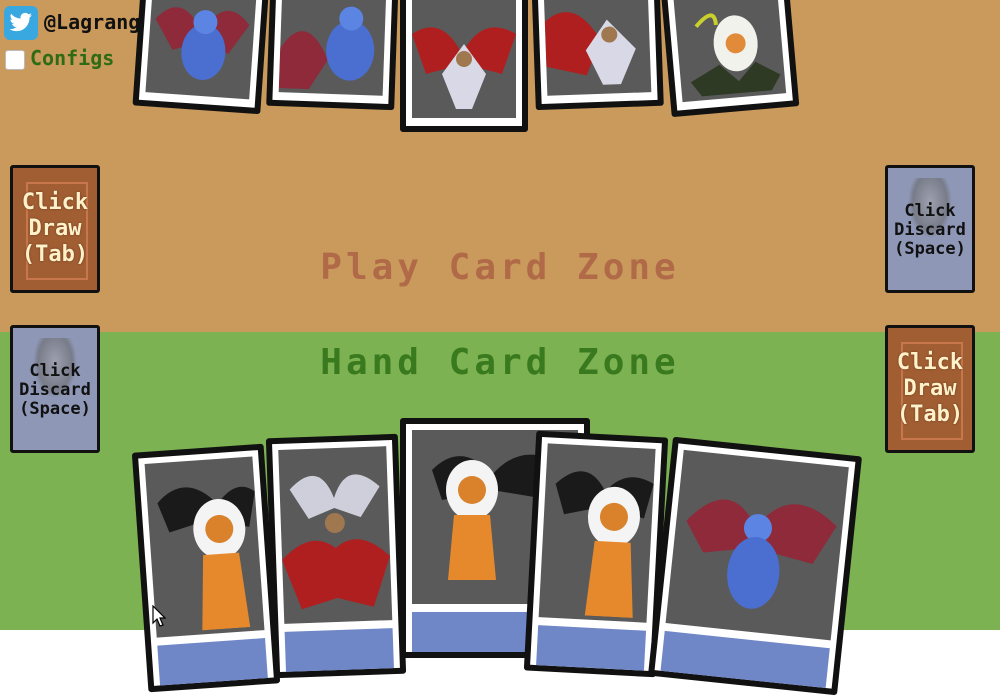  I want to click on opponent-draw-pile: Click Draw (Tab), so click(55, 229).